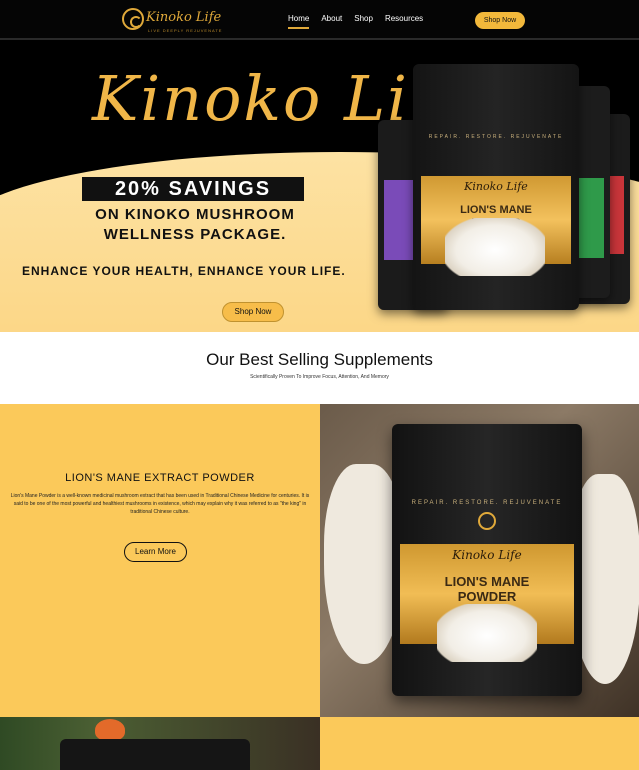 This screenshot has width=639, height=770. Describe the element at coordinates (331, 21) in the screenshot. I see `nav-item-about: About` at that location.